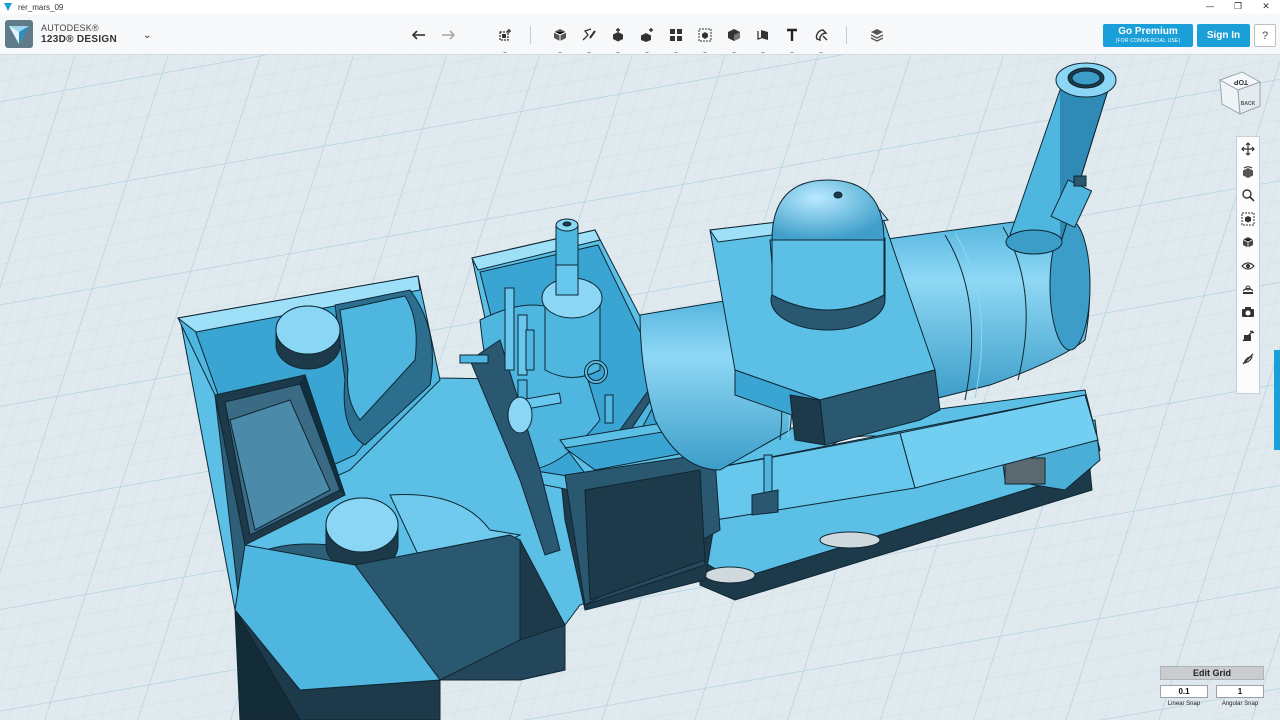 The height and width of the screenshot is (720, 1280). I want to click on sketch-icon, so click(589, 33).